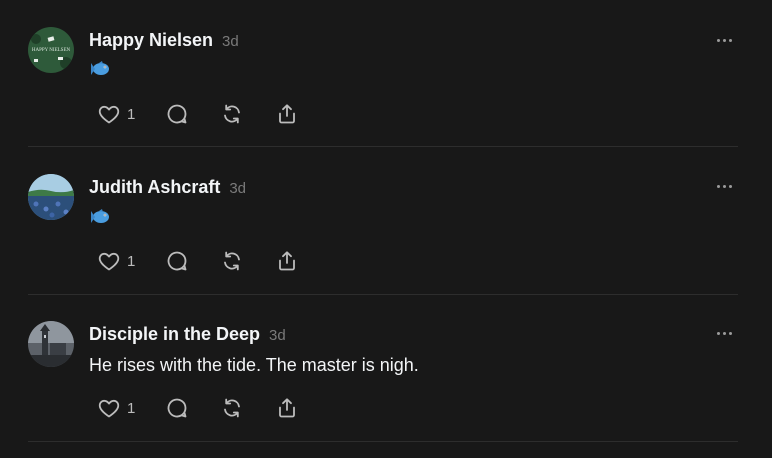 The width and height of the screenshot is (772, 458). I want to click on post-header: Disciple in the Deep 3d, so click(187, 335).